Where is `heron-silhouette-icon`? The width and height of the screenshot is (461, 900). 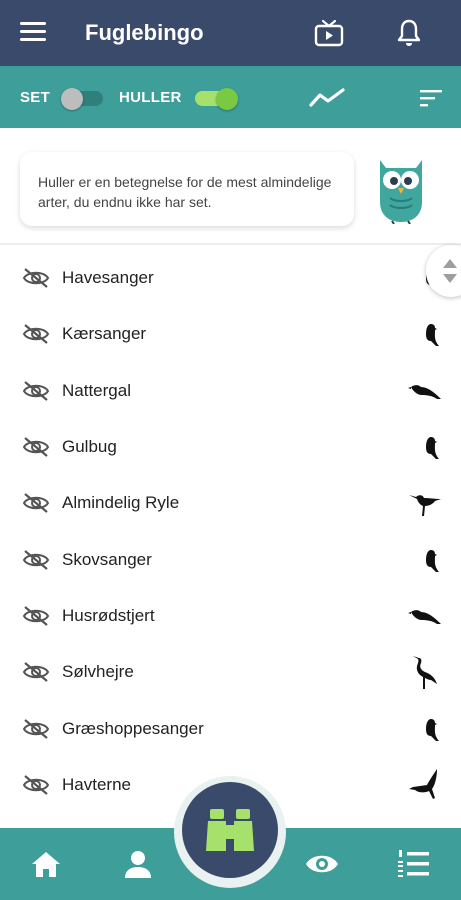 heron-silhouette-icon is located at coordinates (425, 673).